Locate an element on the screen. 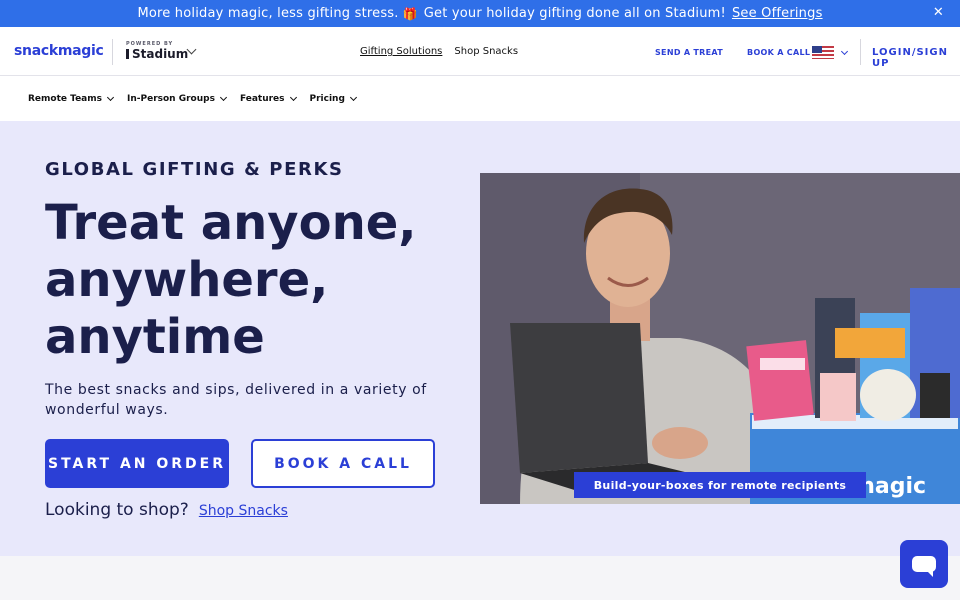  shop-snacks-nav-link: Shop Snacks is located at coordinates (486, 51).